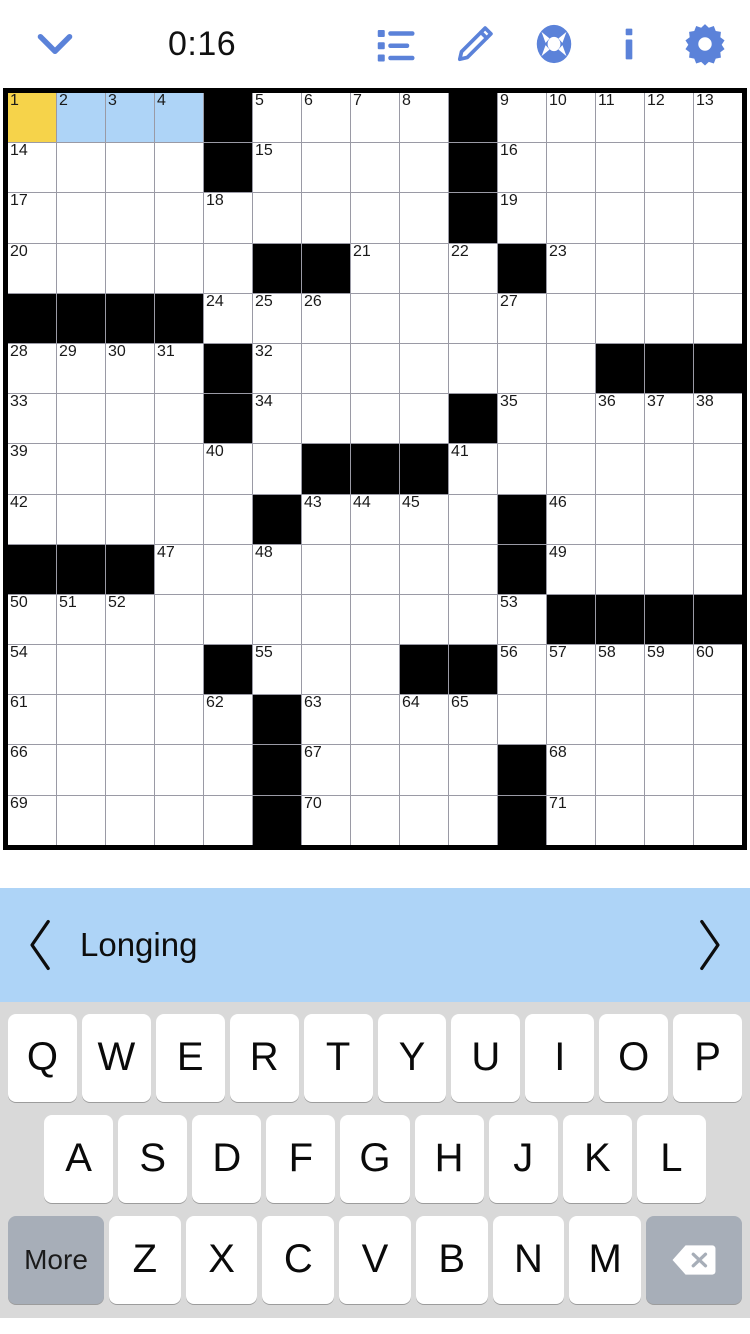  Describe the element at coordinates (412, 1057) in the screenshot. I see `key-y: Y` at that location.